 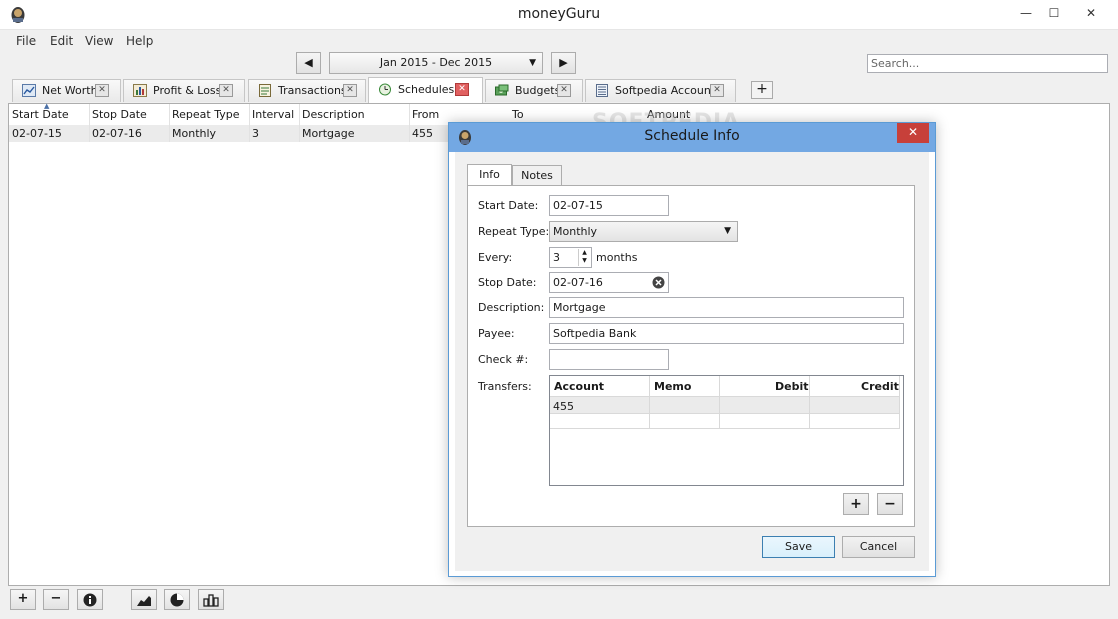 I want to click on tab-profit-loss: Profit & Loss ✕, so click(x=184, y=90).